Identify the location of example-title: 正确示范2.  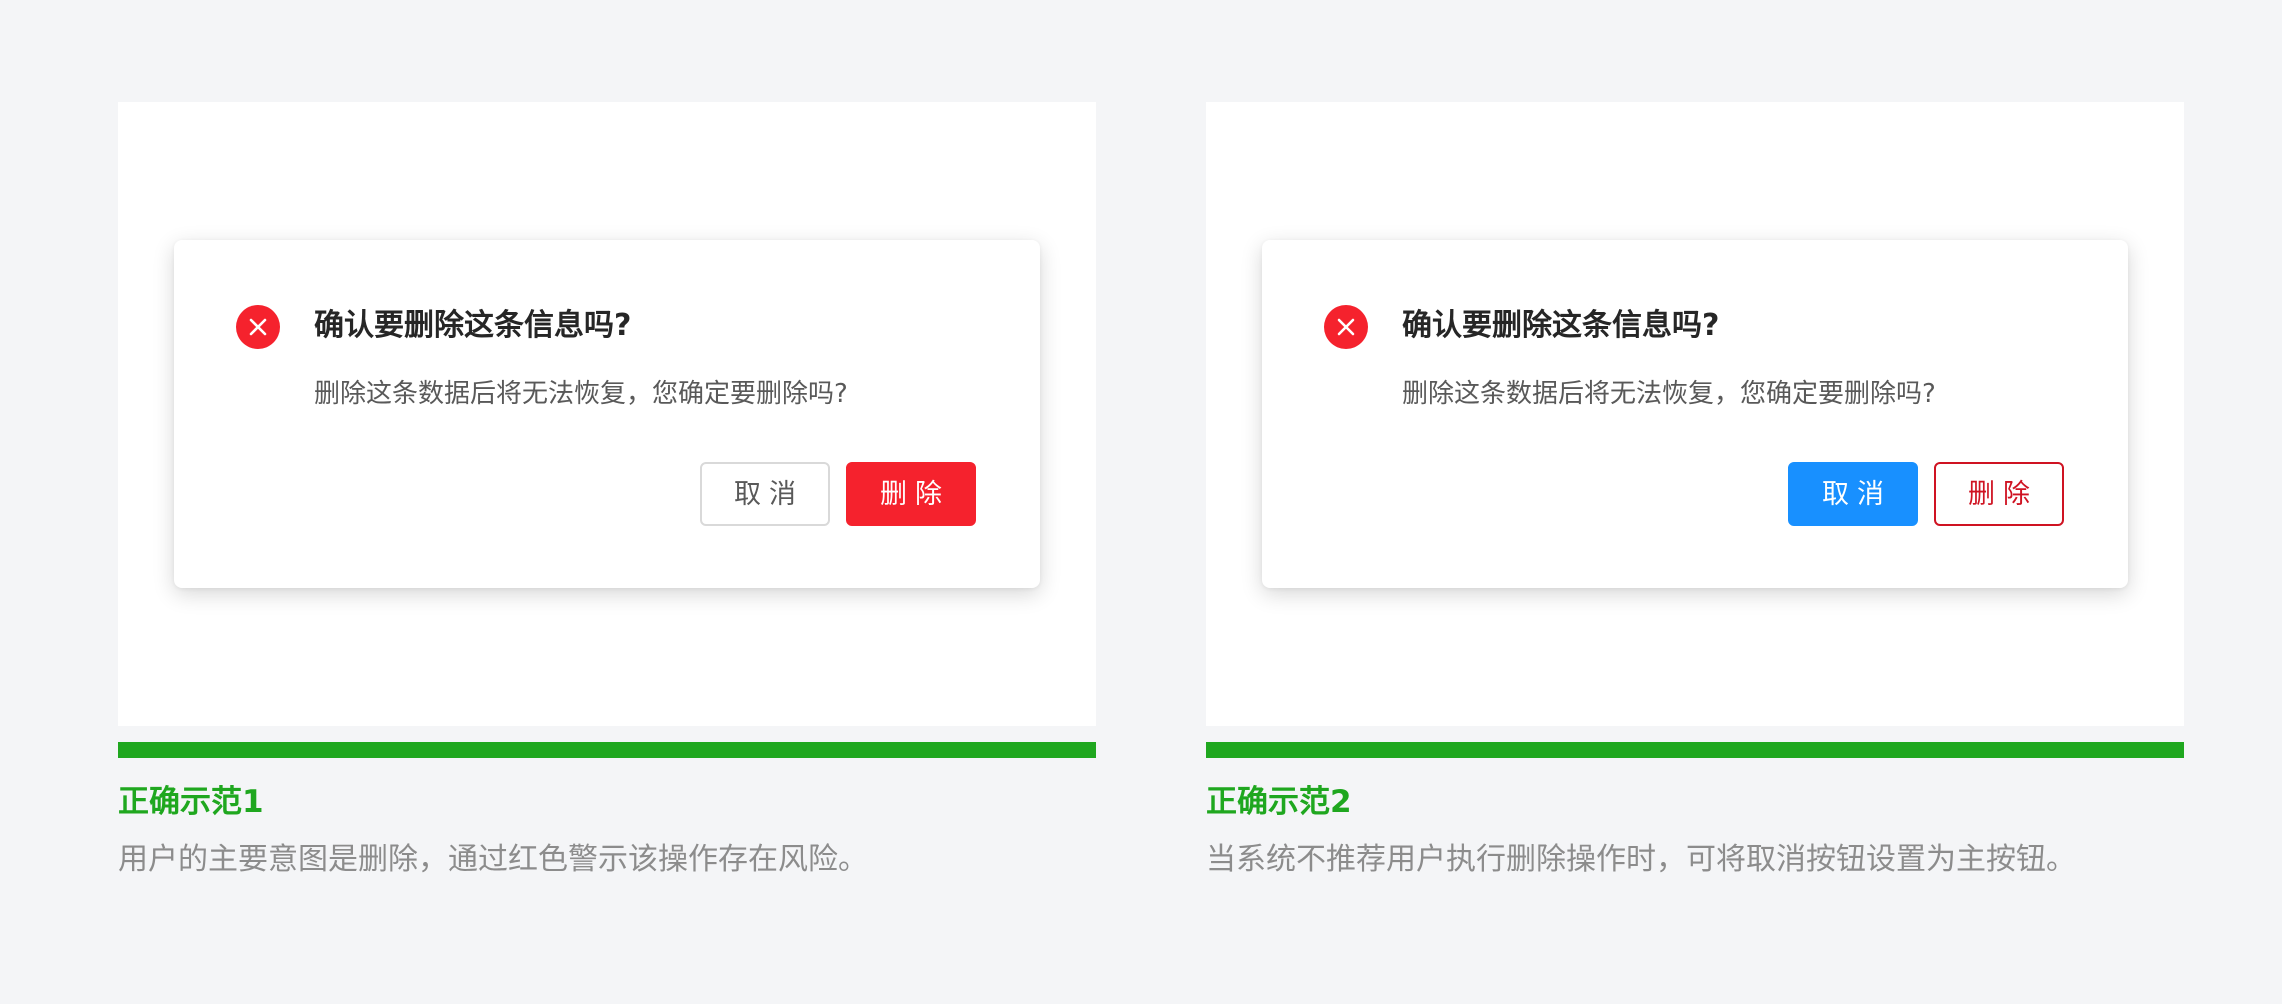
(1279, 802).